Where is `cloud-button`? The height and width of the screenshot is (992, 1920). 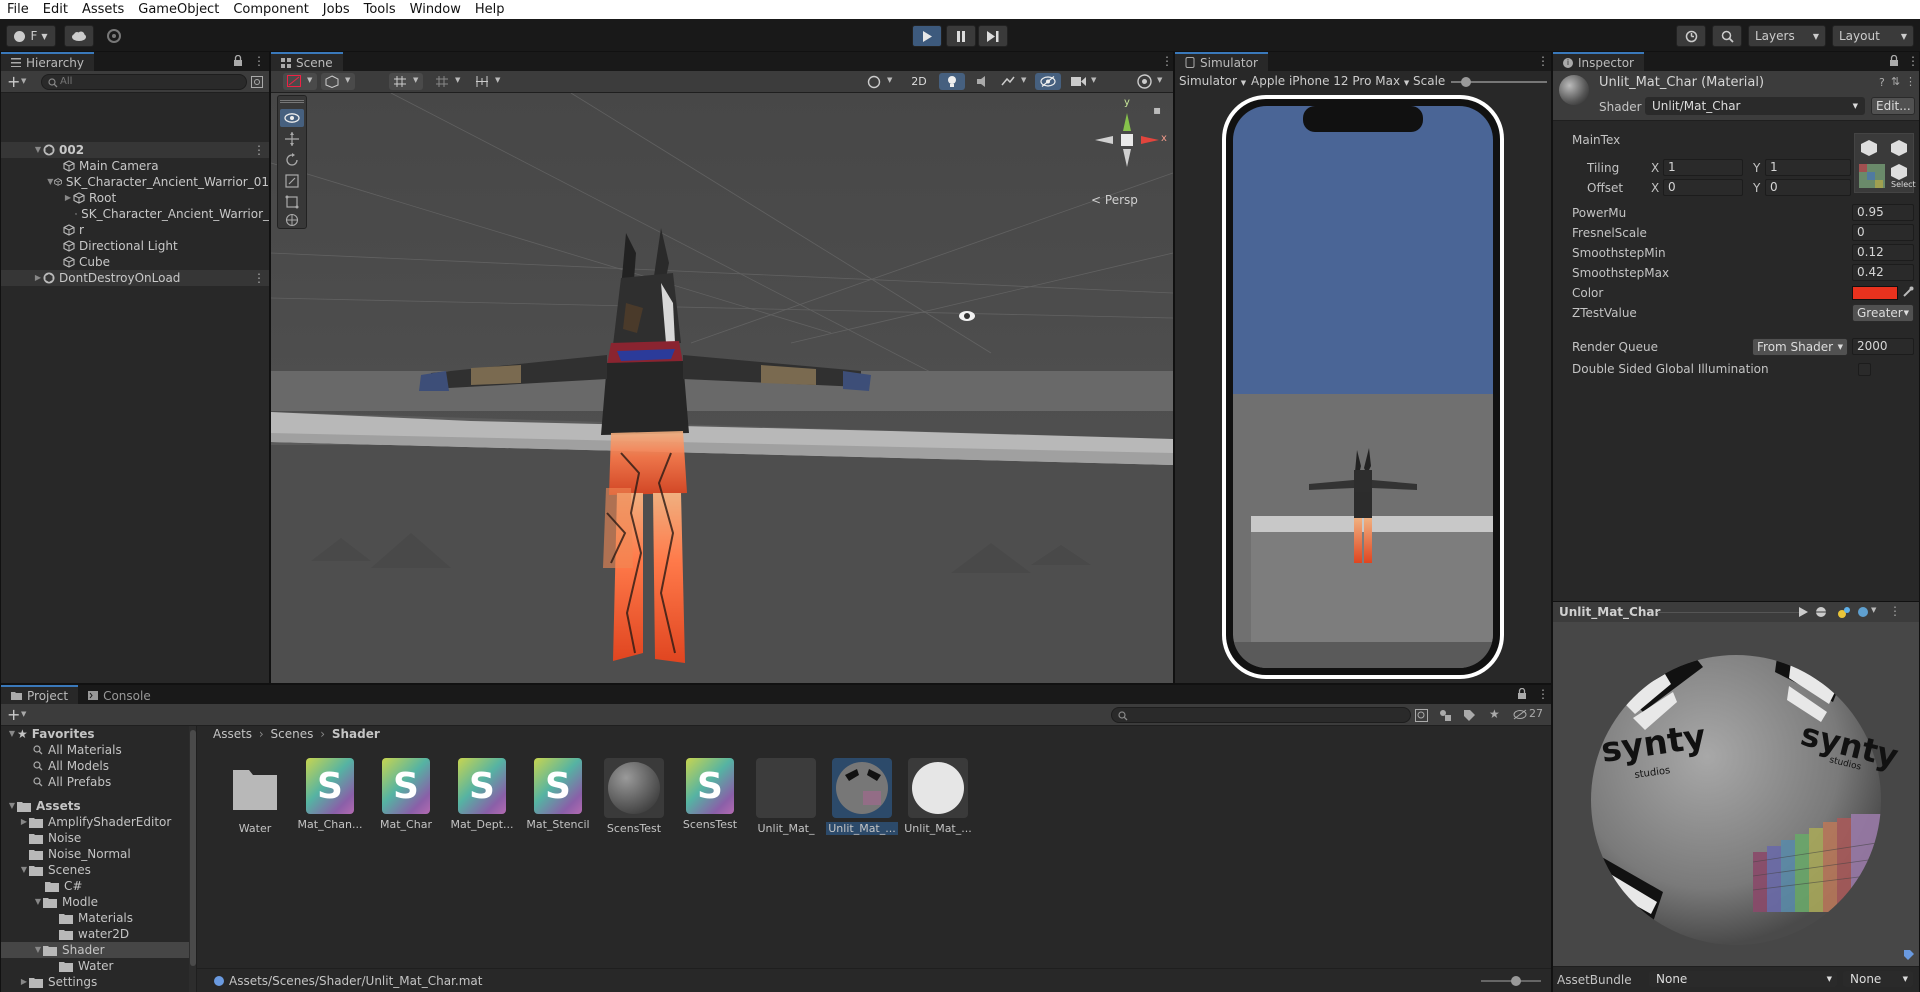 cloud-button is located at coordinates (79, 36).